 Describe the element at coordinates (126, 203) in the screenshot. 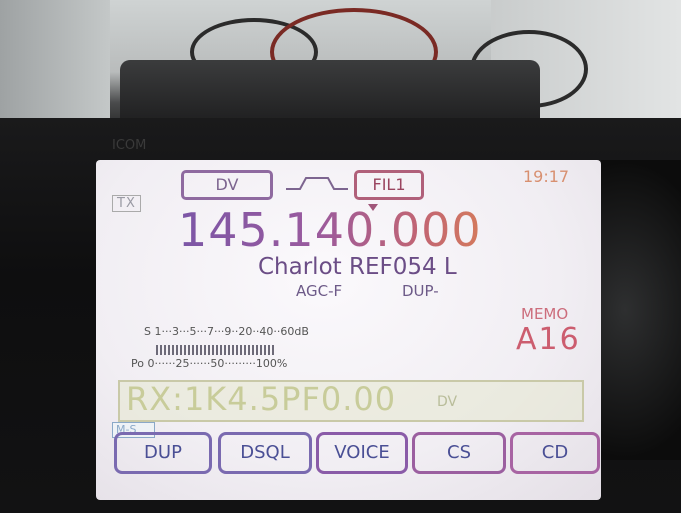

I see `tx-indicator: TX` at that location.